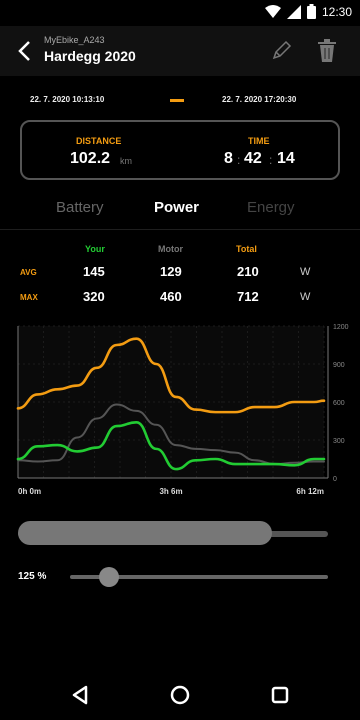 The height and width of the screenshot is (720, 360). Describe the element at coordinates (28, 272) in the screenshot. I see `row-label-avg: AVG` at that location.